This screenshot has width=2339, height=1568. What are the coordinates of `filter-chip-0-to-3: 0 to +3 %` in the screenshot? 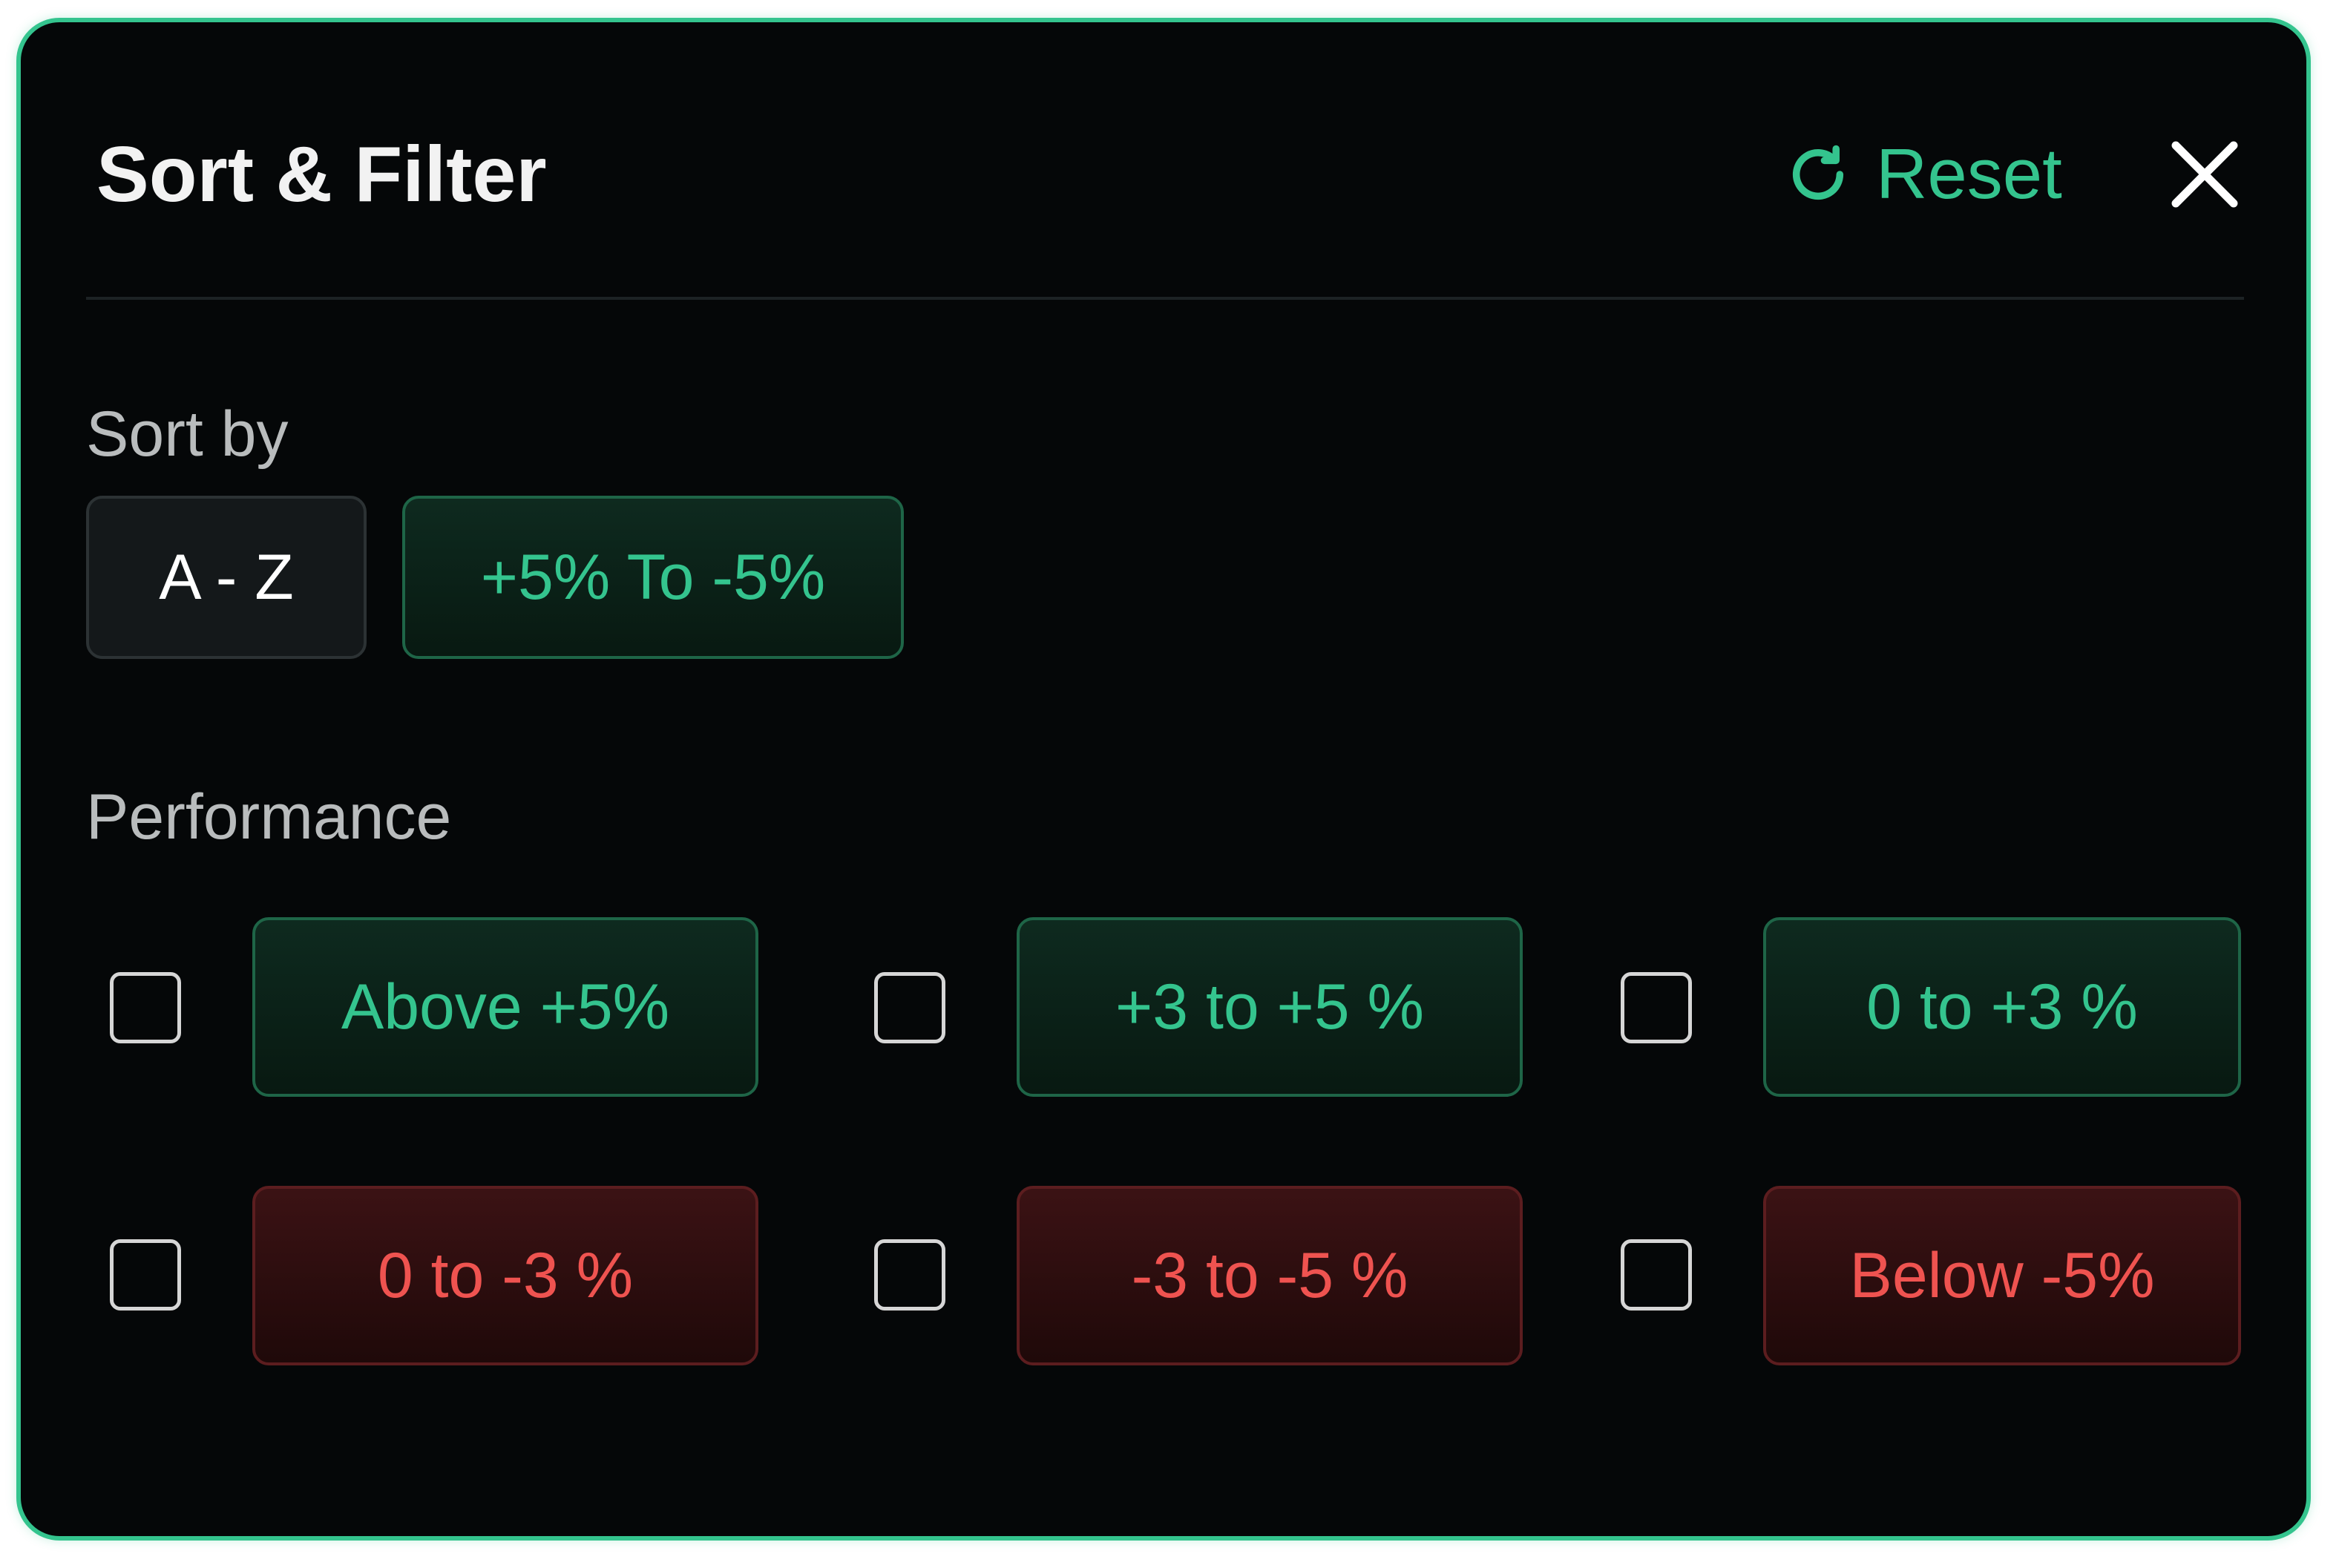 It's located at (2002, 1007).